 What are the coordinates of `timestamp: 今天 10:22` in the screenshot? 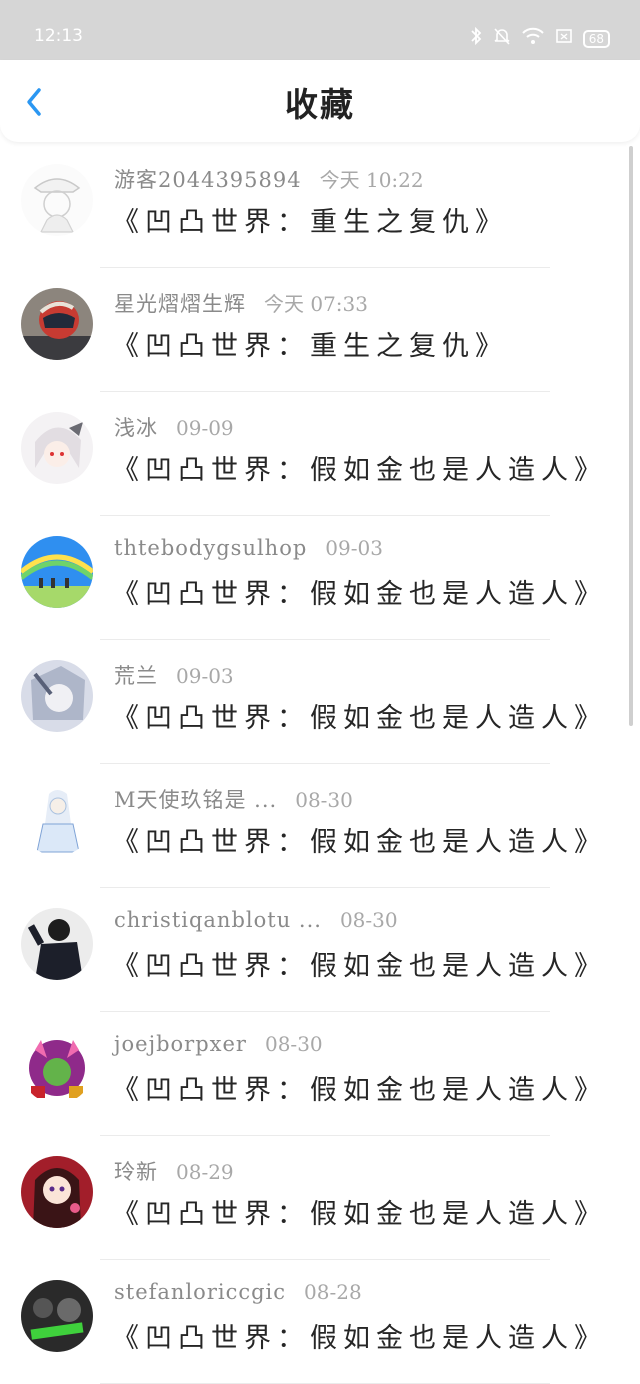 It's located at (371, 180).